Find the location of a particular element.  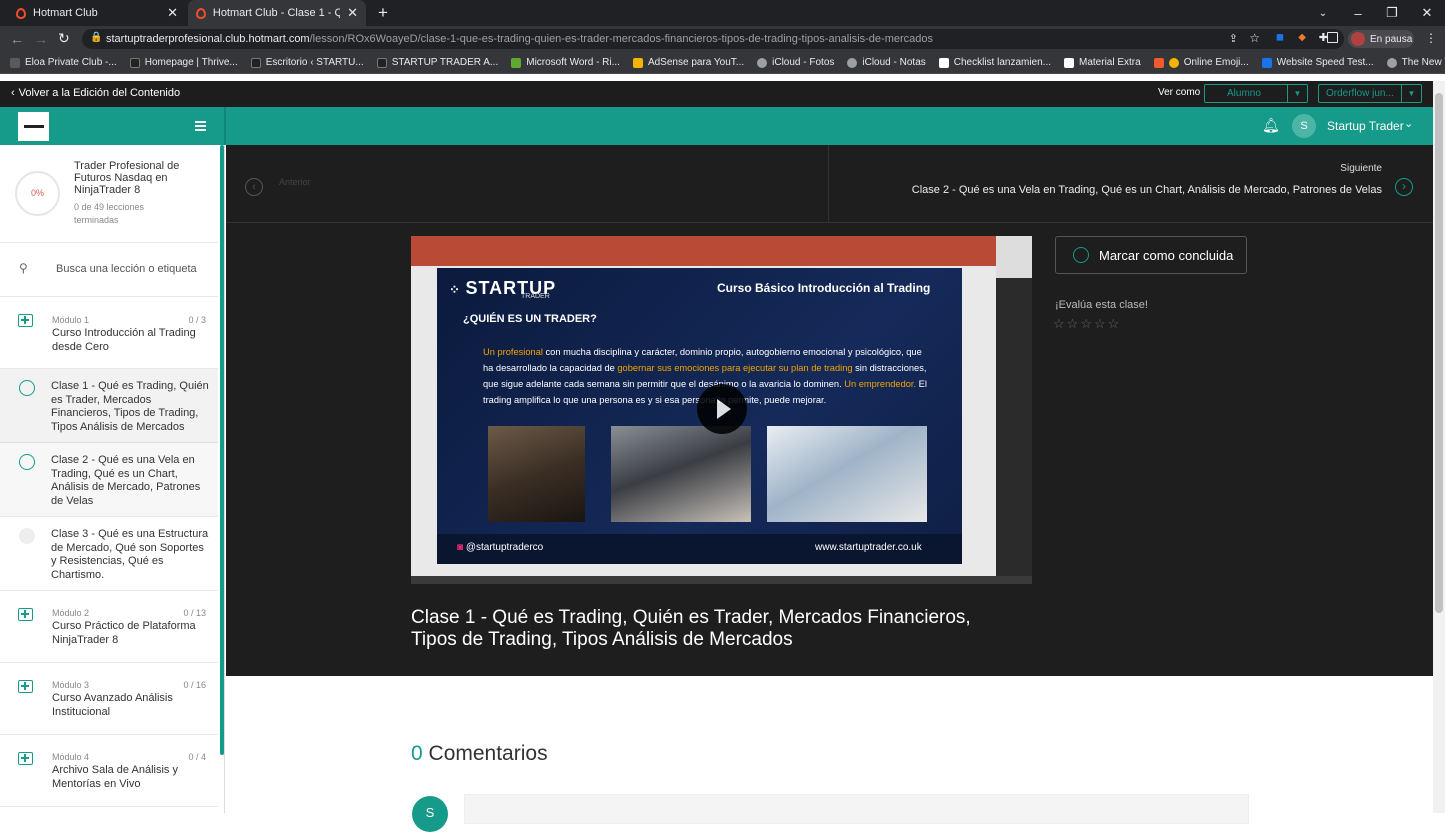

menu-dots-icon: ⋮ is located at coordinates (1431, 38).